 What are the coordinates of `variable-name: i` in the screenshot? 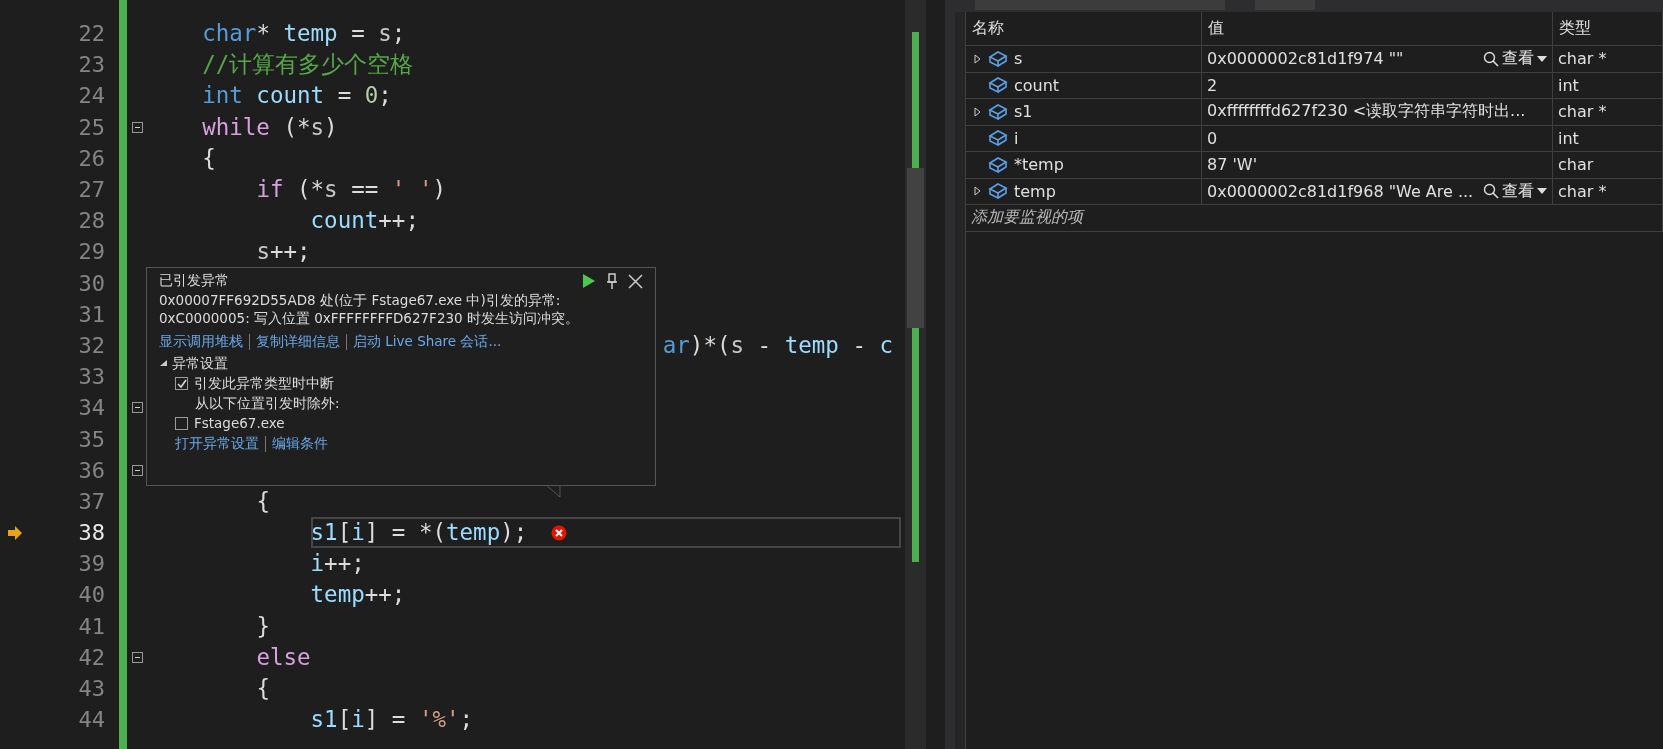 It's located at (1016, 138).